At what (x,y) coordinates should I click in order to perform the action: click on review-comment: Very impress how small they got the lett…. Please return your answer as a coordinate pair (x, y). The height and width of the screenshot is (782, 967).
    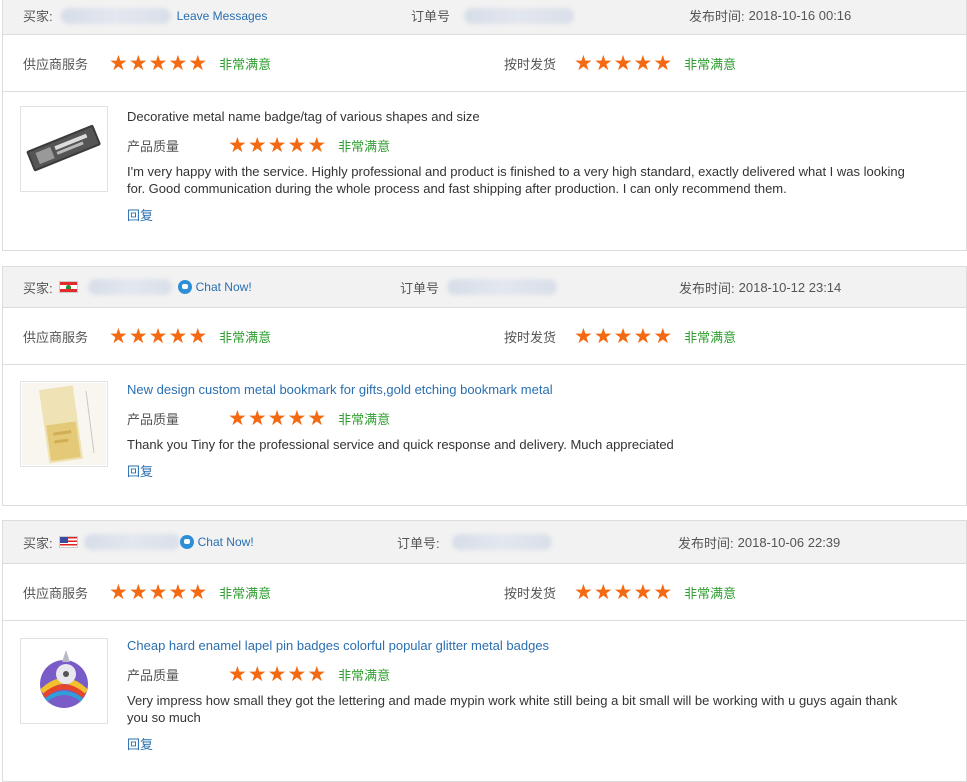
    Looking at the image, I should click on (512, 709).